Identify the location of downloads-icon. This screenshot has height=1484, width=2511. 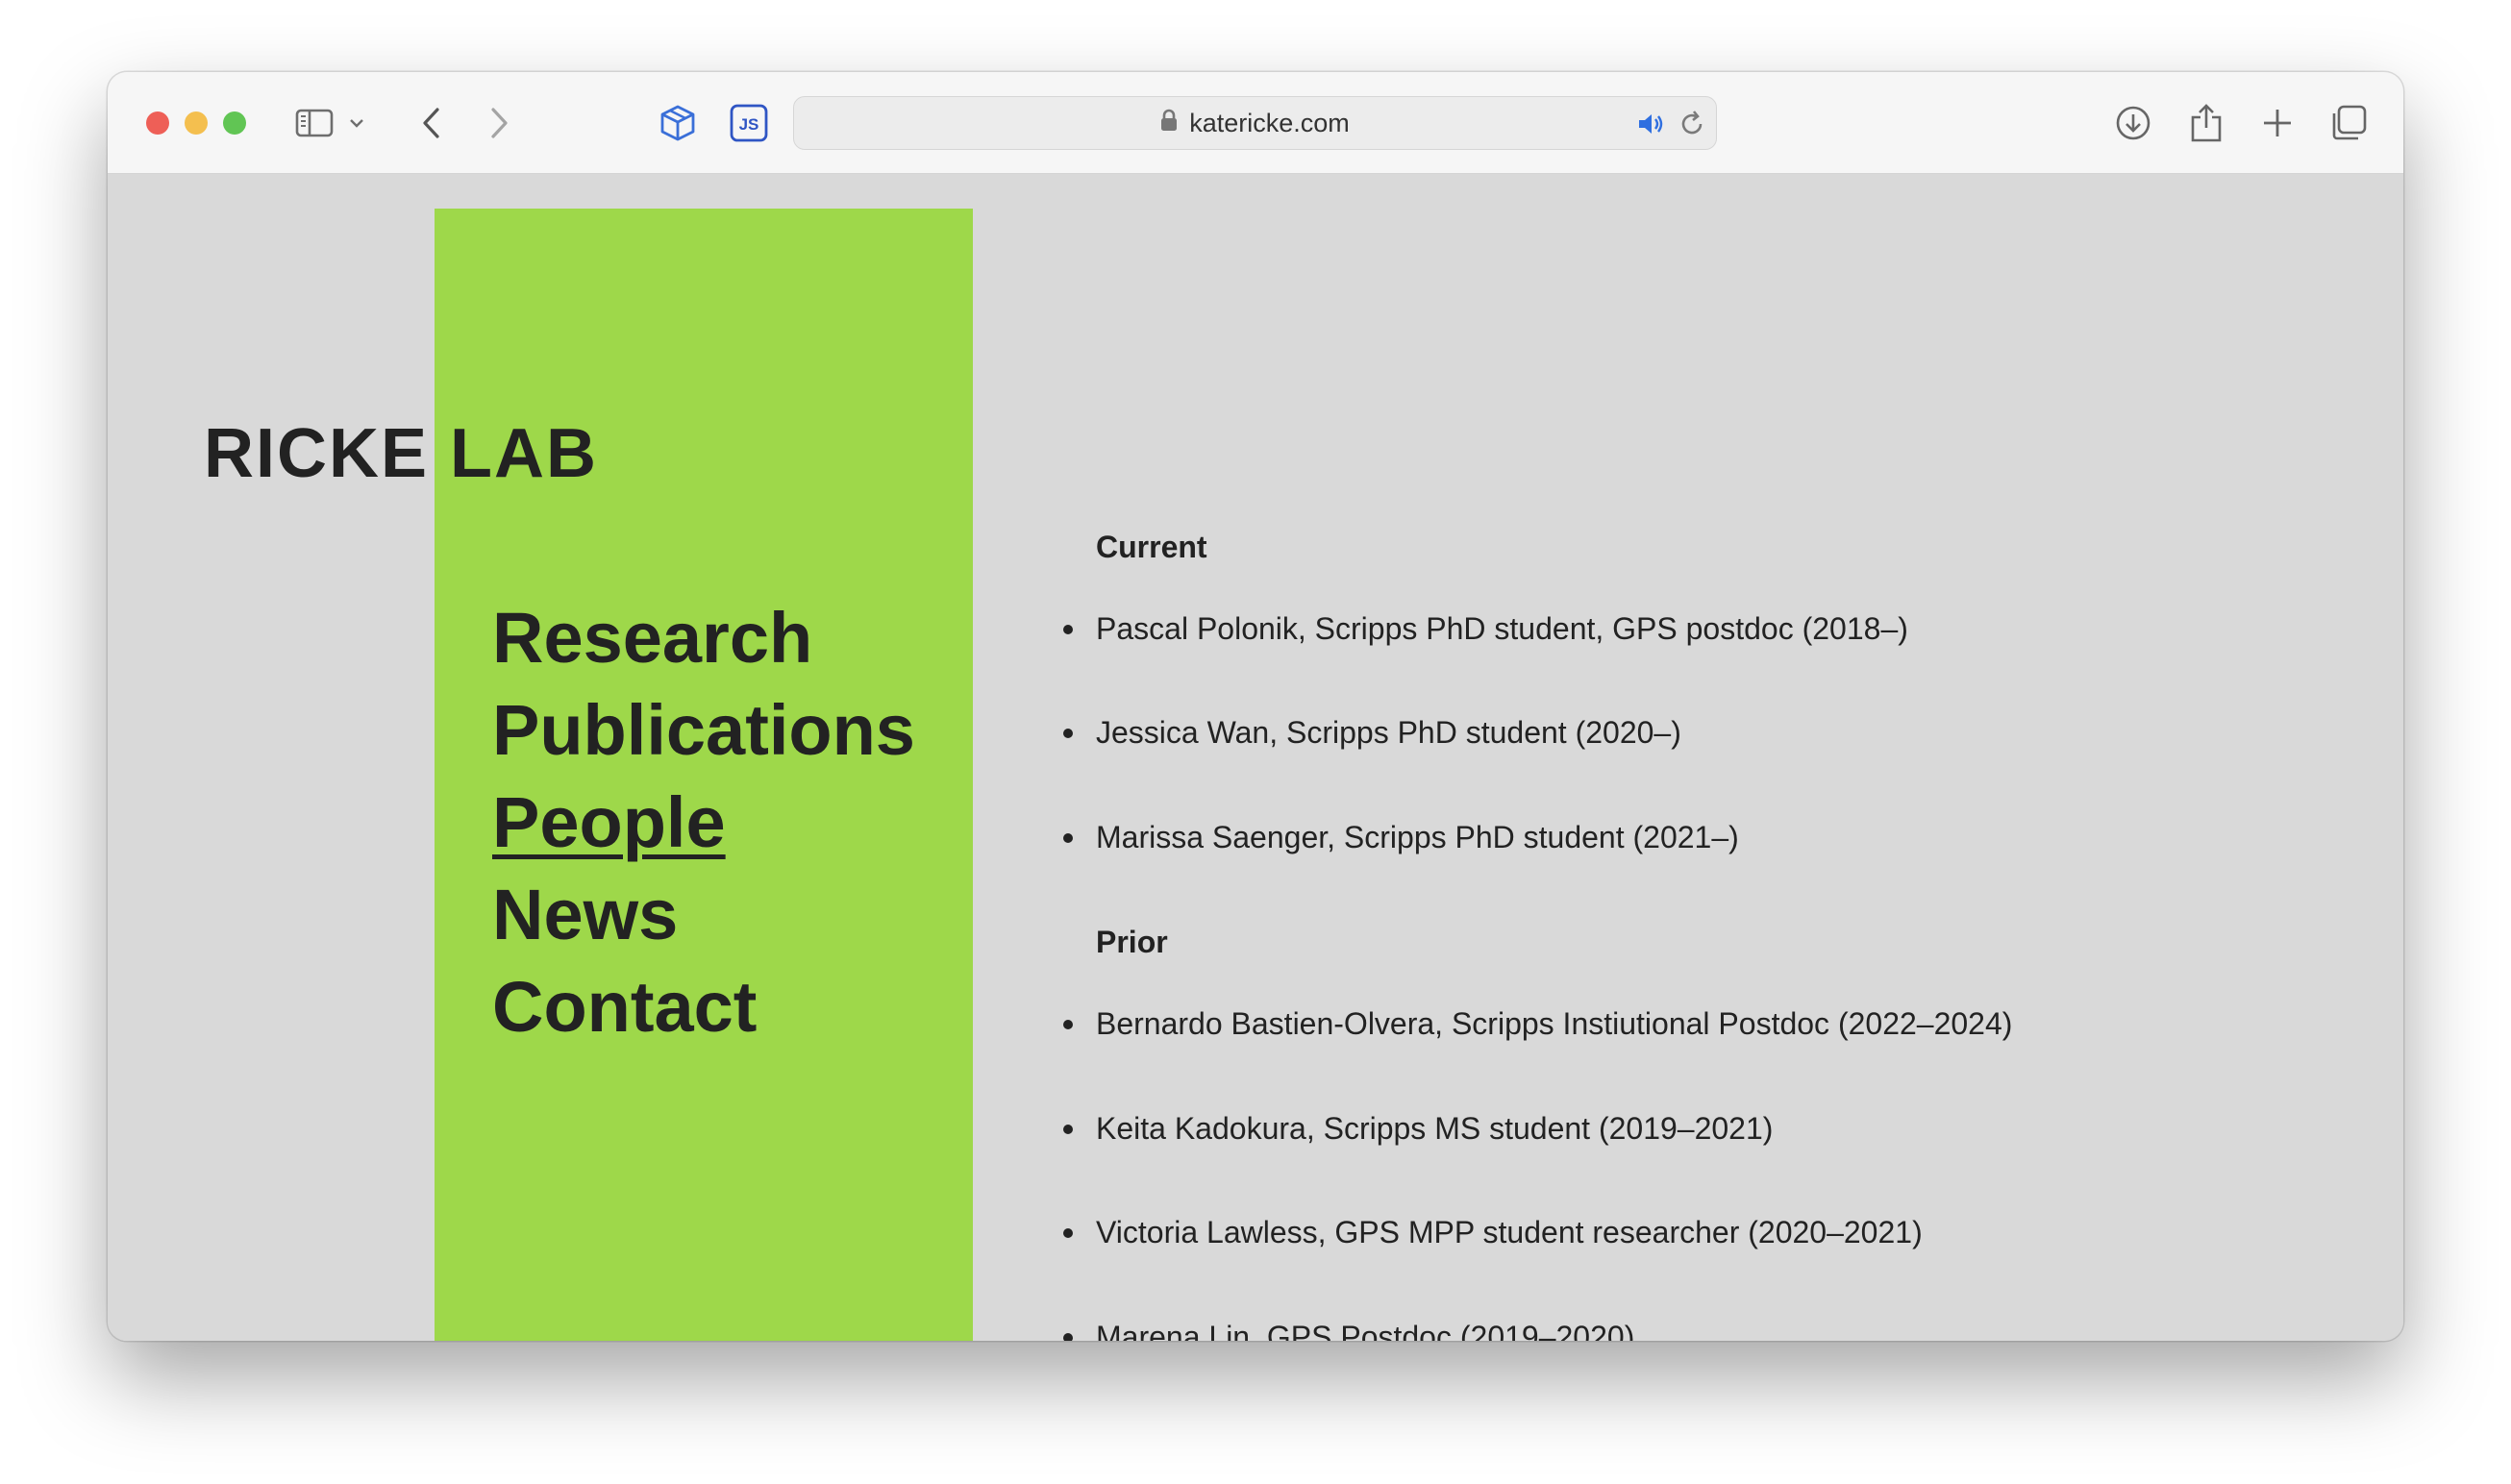
(2133, 123).